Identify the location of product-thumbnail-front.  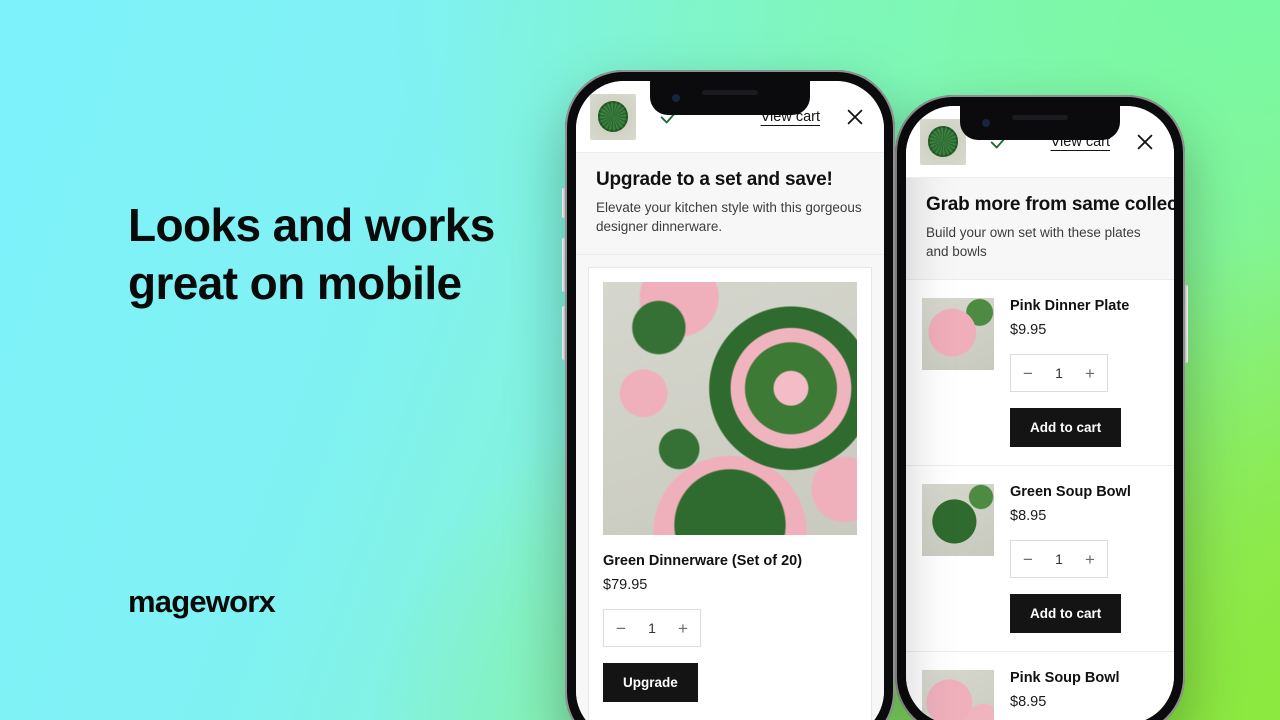
(613, 116).